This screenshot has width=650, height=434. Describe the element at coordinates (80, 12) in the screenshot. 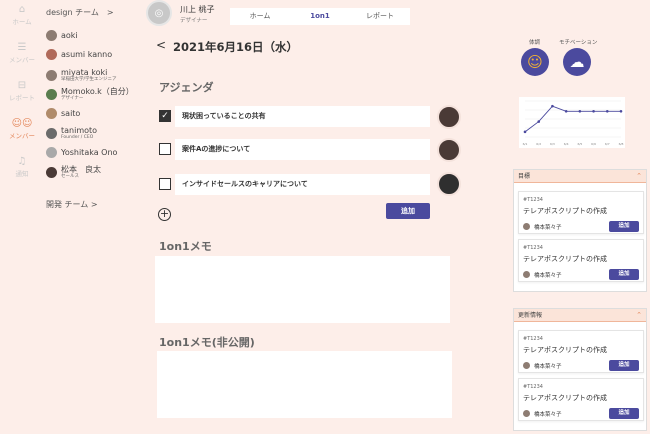

I see `design-team-header: design チーム >` at that location.